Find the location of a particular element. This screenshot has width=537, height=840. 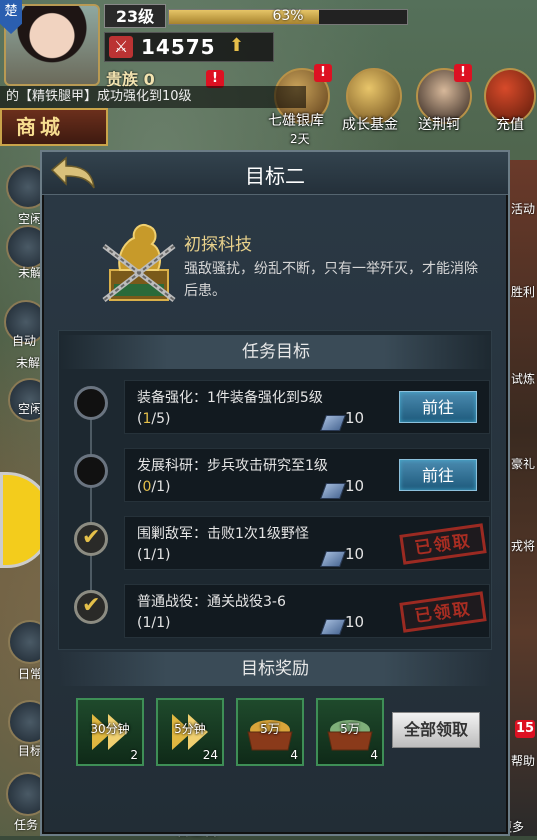

task-row: 普通战役：通关战役3-6 (1/1) 10 已领取 is located at coordinates (307, 611).